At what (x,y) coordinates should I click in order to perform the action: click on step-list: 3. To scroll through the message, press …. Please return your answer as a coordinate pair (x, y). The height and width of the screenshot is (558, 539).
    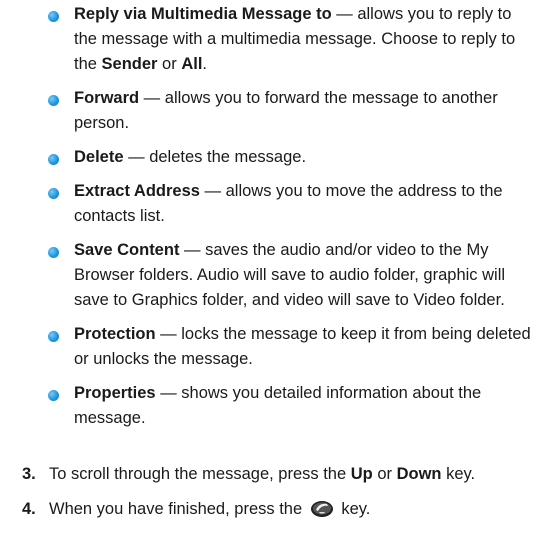
    Looking at the image, I should click on (269, 497).